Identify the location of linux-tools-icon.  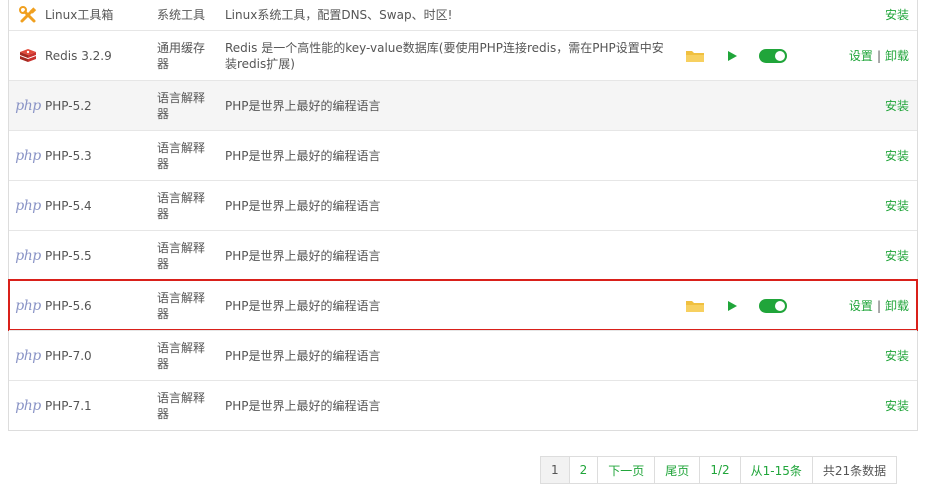
(28, 15).